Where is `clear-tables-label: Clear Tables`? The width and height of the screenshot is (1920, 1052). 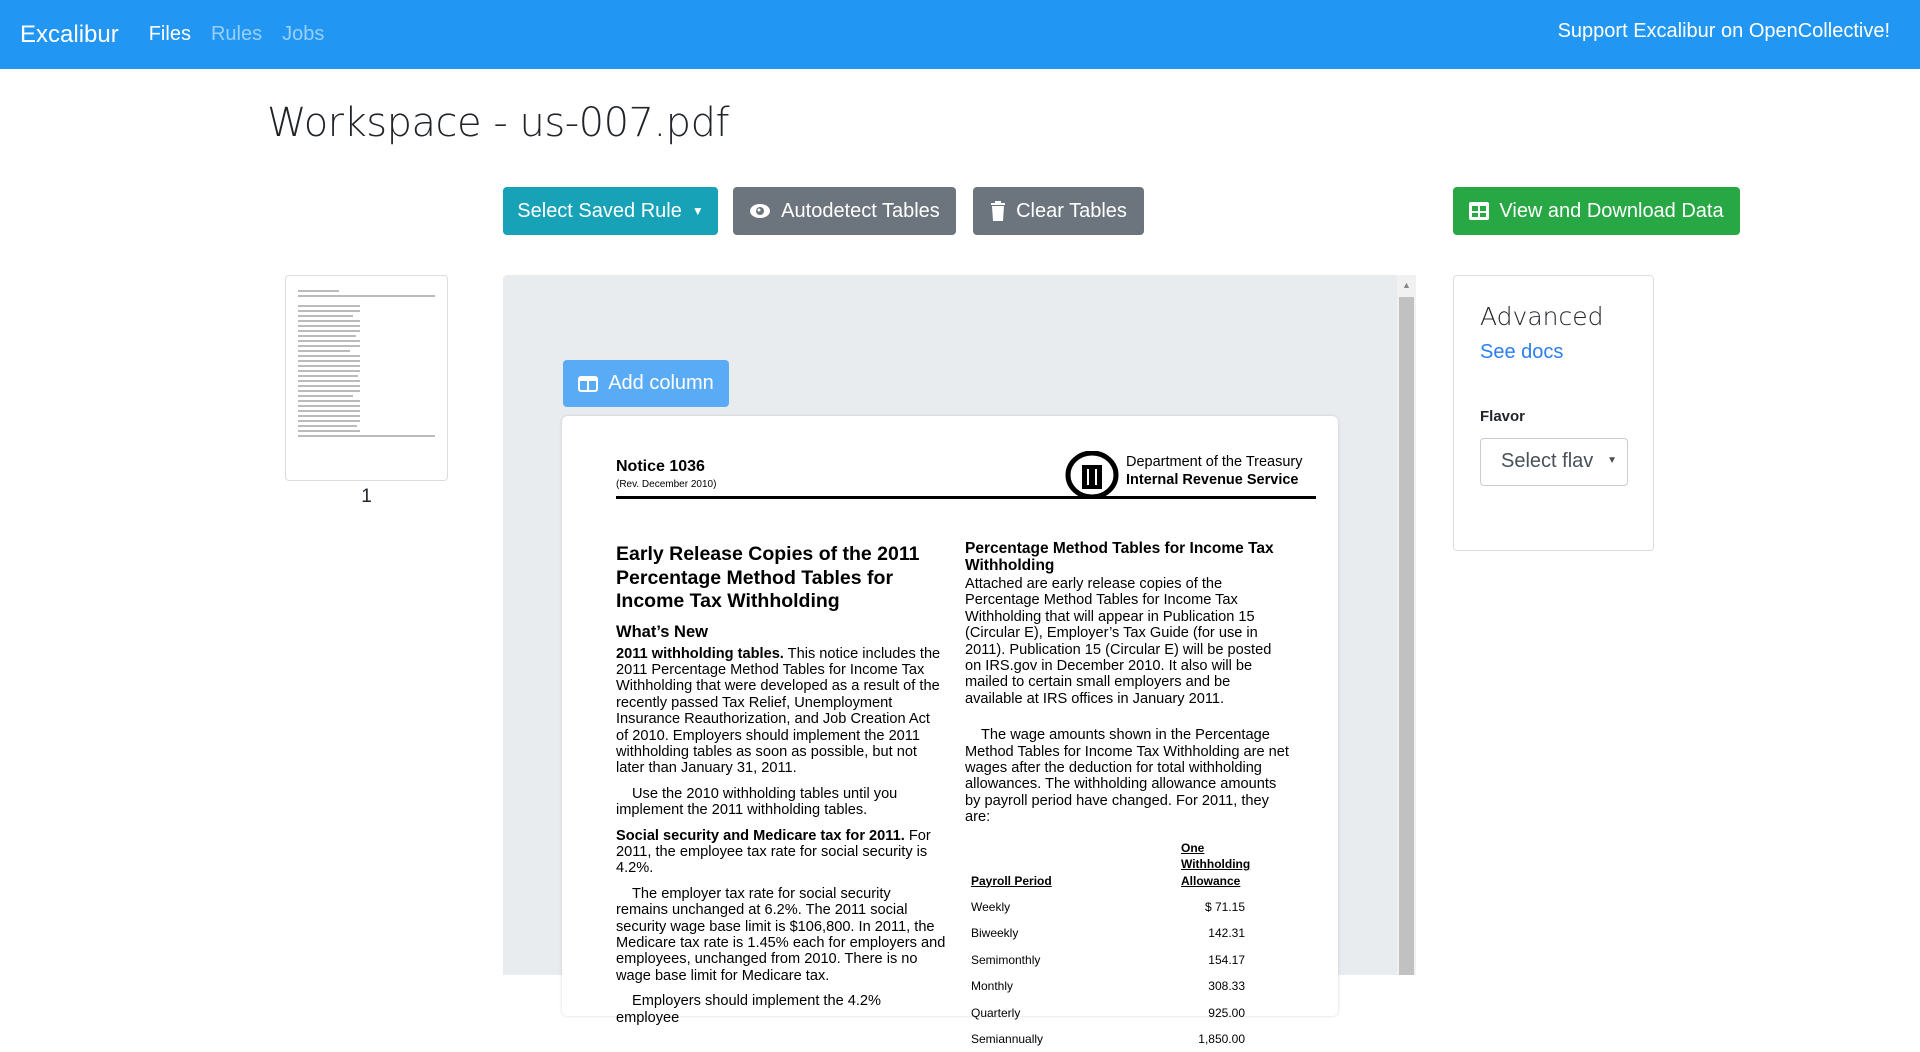
clear-tables-label: Clear Tables is located at coordinates (1071, 210).